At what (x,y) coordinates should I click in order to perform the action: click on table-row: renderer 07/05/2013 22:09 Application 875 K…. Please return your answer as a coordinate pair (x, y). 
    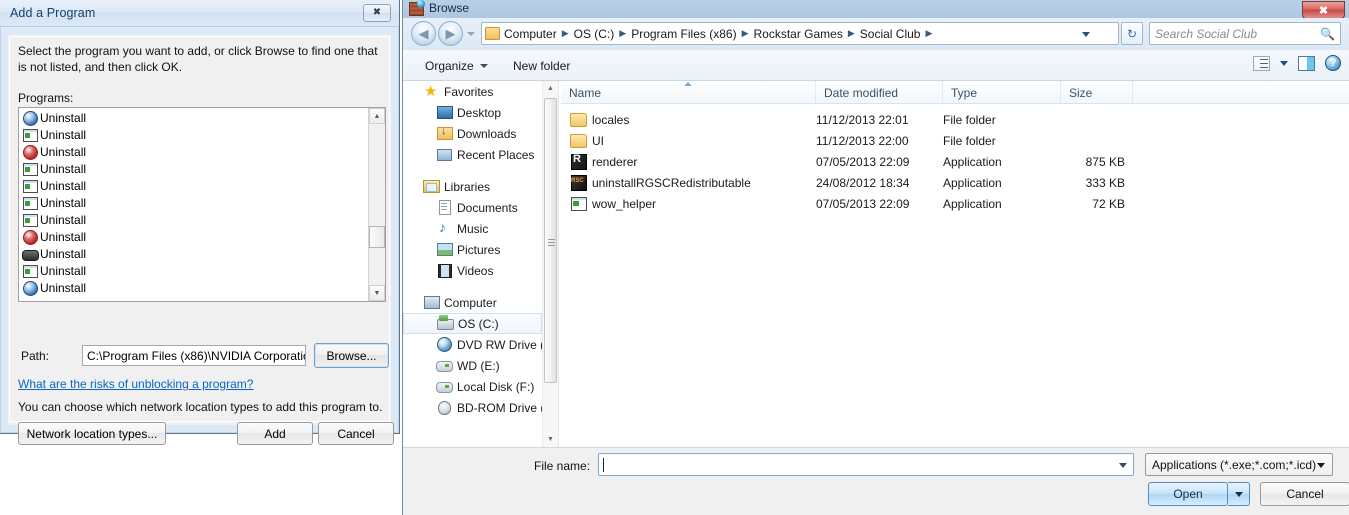
    Looking at the image, I should click on (955, 161).